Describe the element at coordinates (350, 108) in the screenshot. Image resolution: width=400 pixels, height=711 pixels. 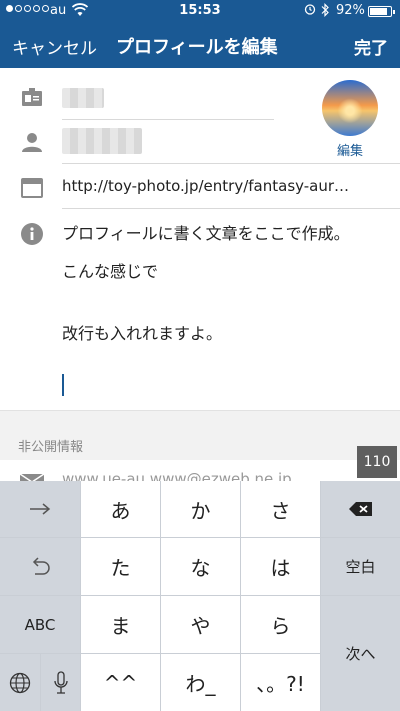
I see `avatar` at that location.